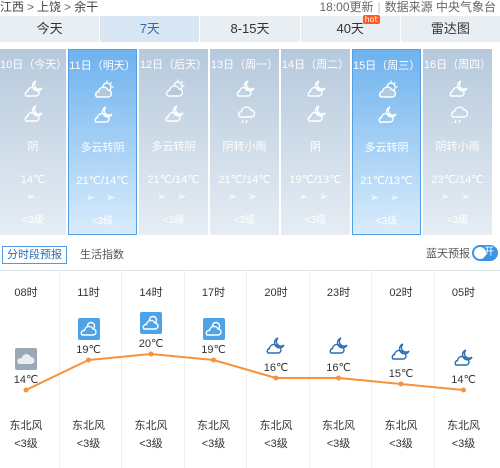 The image size is (500, 468). What do you see at coordinates (315, 65) in the screenshot?
I see `day-date: 14日（周二）` at bounding box center [315, 65].